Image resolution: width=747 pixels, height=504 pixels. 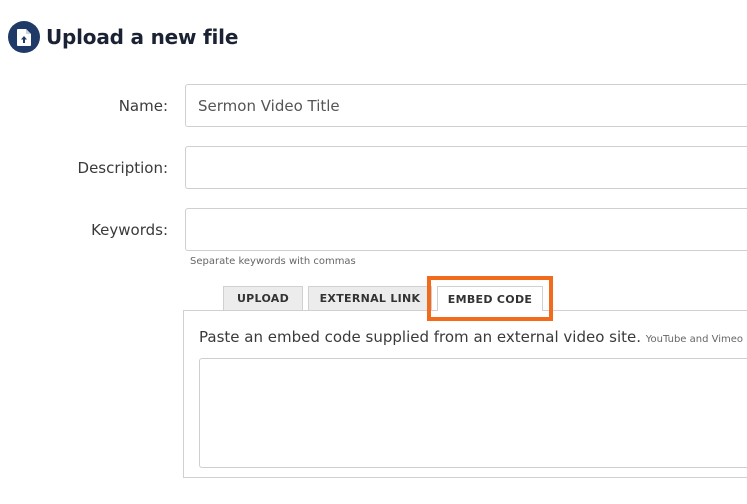 What do you see at coordinates (273, 261) in the screenshot?
I see `keywords-help-text: Separate keywords with commas` at bounding box center [273, 261].